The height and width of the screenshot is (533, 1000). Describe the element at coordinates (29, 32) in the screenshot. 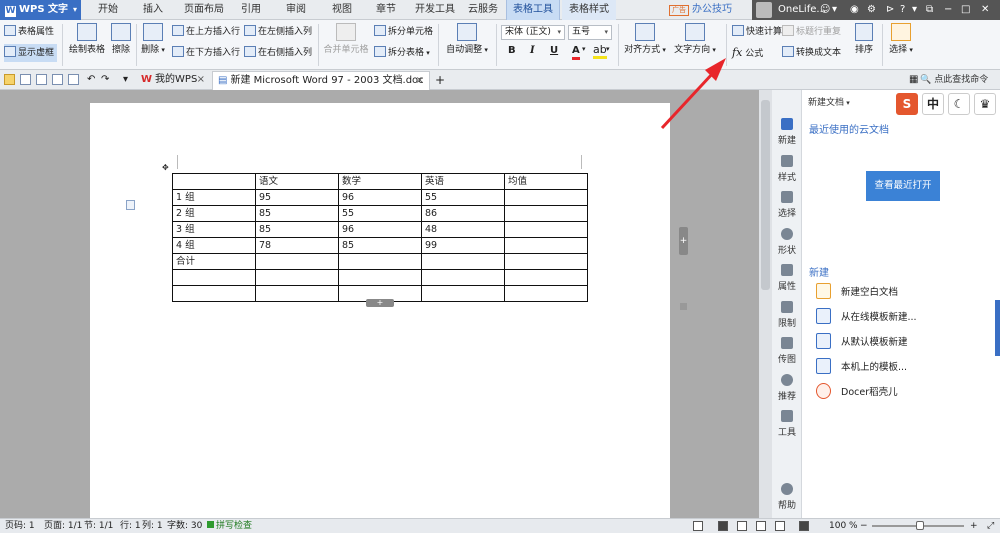

I see `table-properties-button: 表格属性` at that location.